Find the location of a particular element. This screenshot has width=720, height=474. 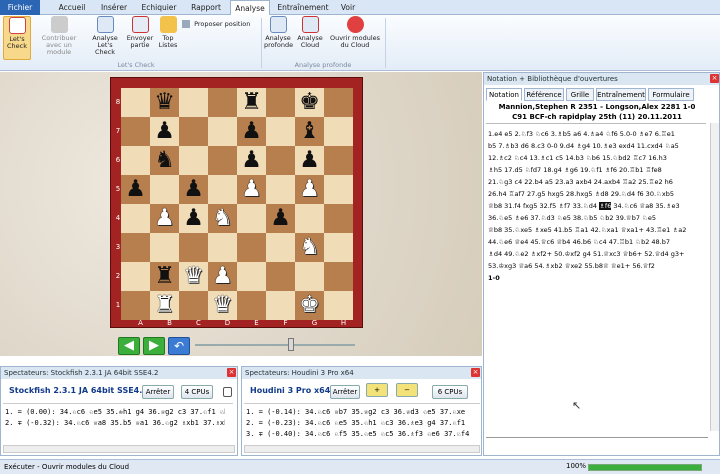

lock-icon is located at coordinates (227, 392).